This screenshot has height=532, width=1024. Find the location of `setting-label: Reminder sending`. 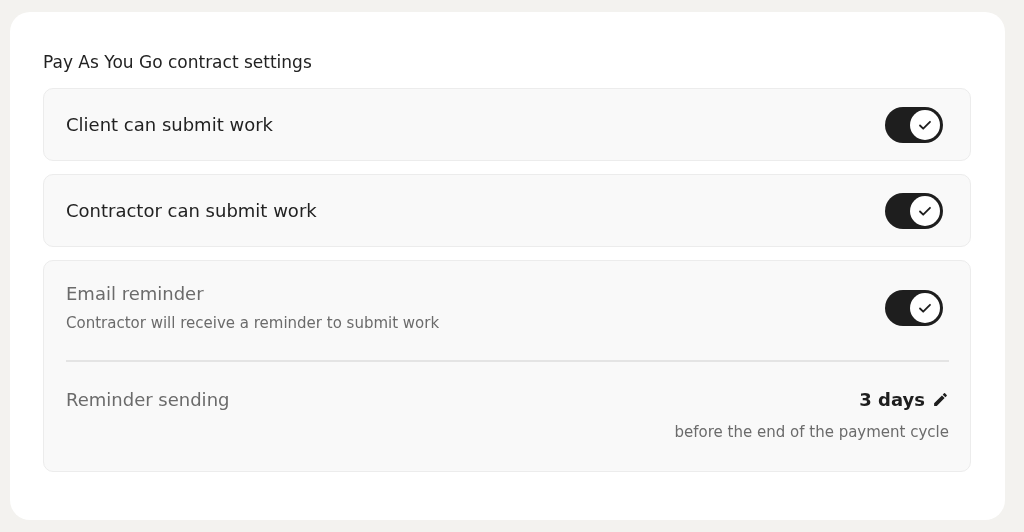

setting-label: Reminder sending is located at coordinates (148, 399).